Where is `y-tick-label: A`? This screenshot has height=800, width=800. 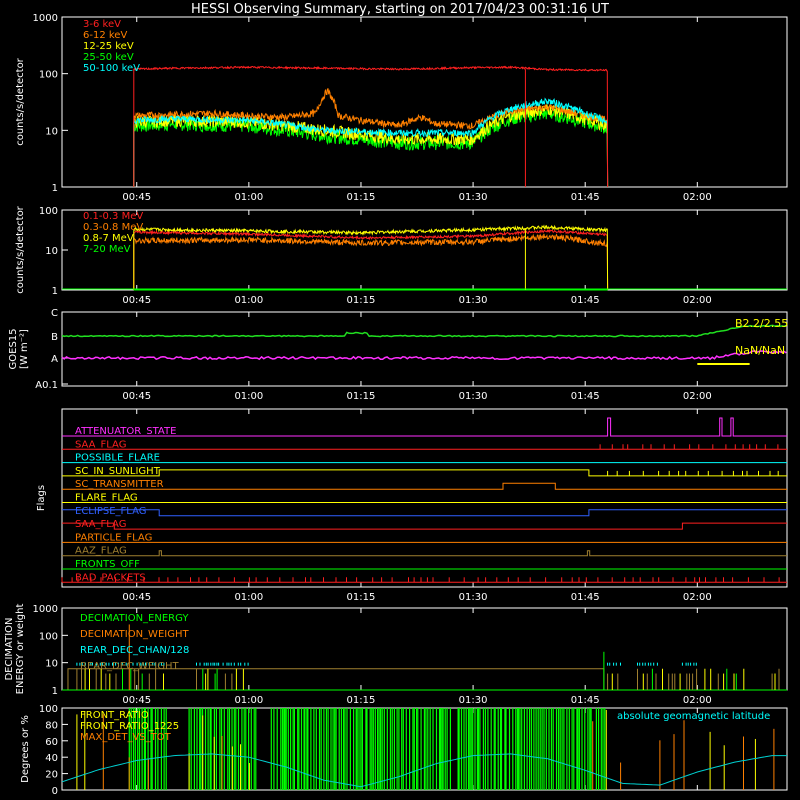
y-tick-label: A is located at coordinates (54, 359).